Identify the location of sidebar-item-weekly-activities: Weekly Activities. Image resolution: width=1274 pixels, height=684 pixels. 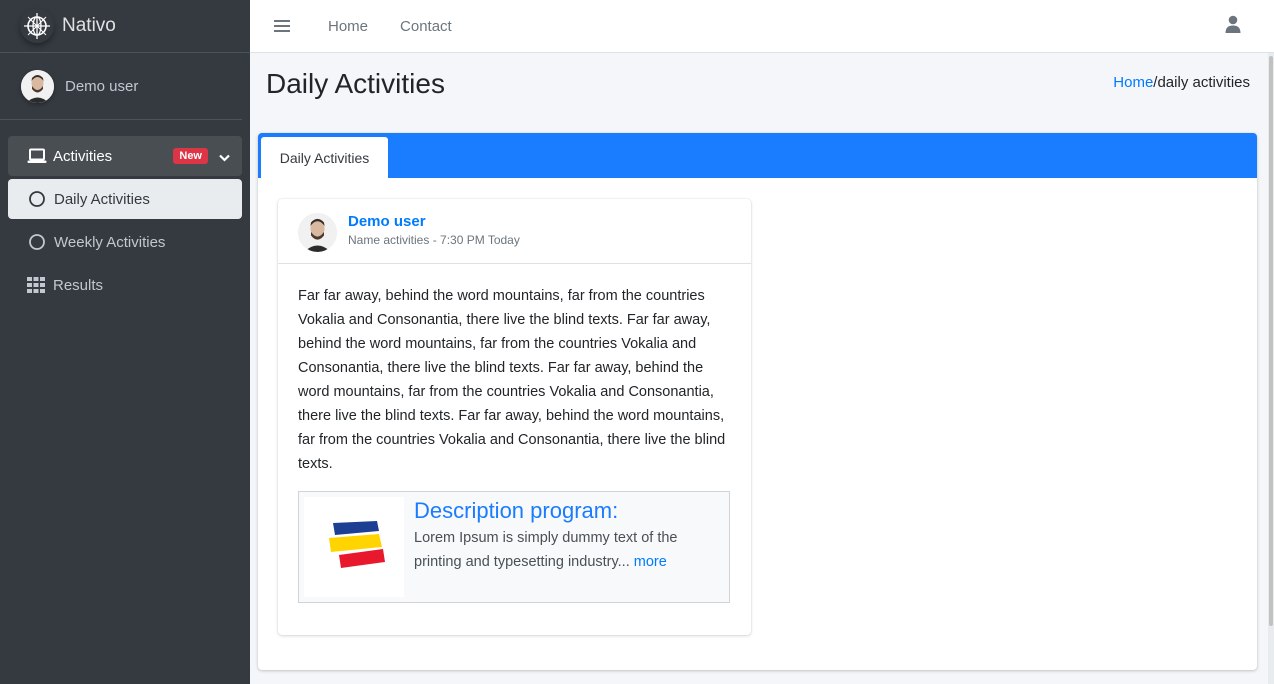
(125, 242).